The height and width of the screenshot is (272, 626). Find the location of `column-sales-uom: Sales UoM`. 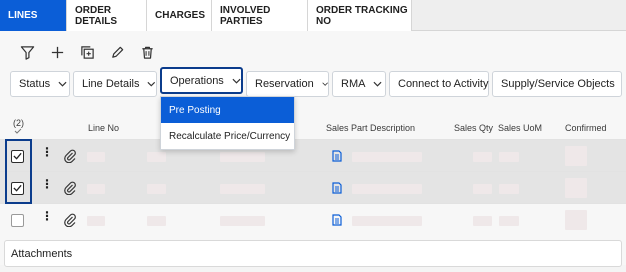

column-sales-uom: Sales UoM is located at coordinates (520, 128).